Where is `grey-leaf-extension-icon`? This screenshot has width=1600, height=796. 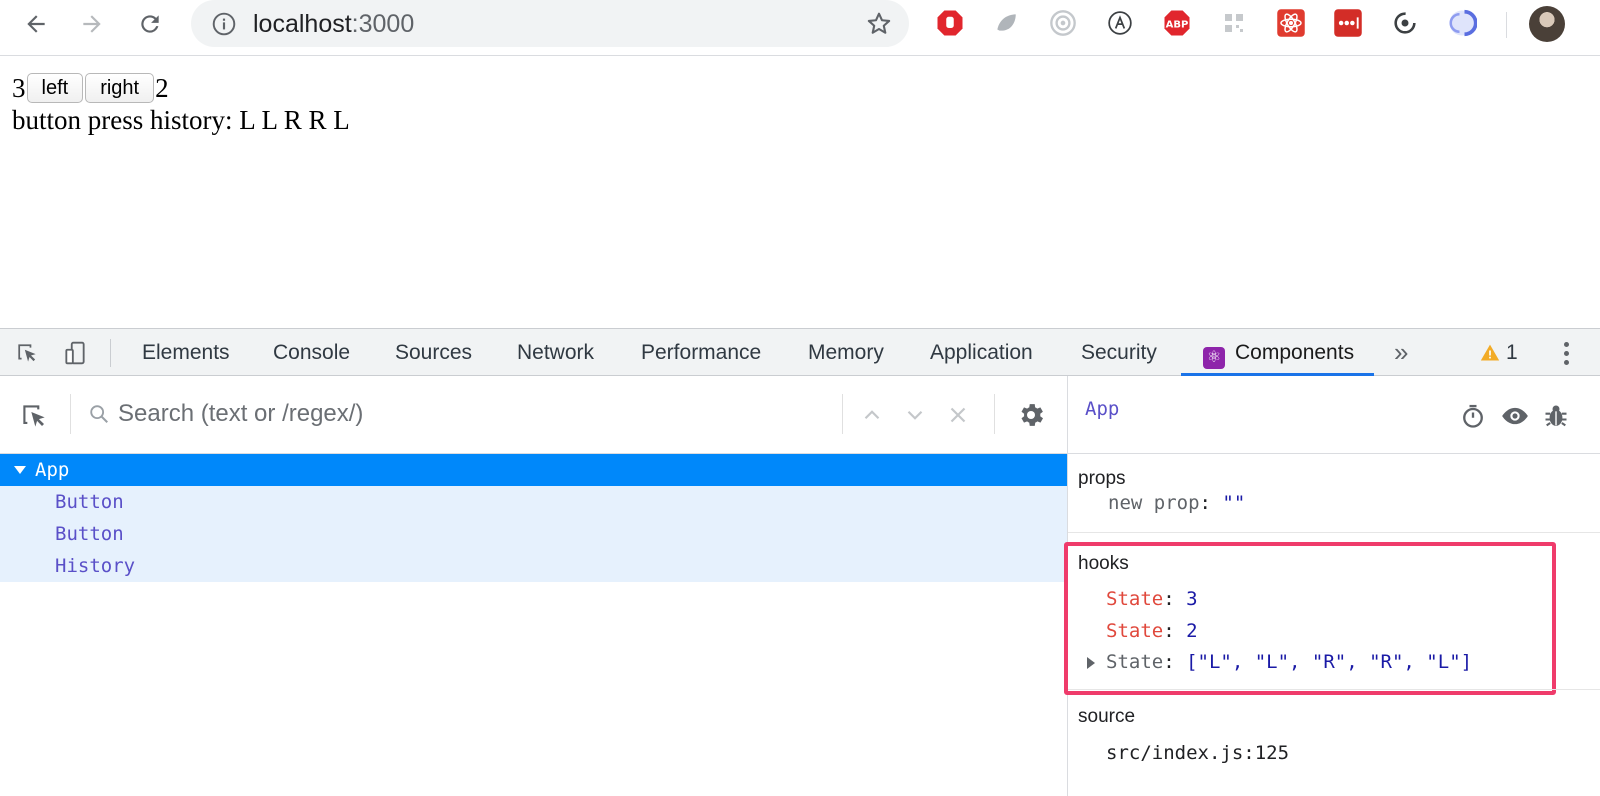
grey-leaf-extension-icon is located at coordinates (1006, 23).